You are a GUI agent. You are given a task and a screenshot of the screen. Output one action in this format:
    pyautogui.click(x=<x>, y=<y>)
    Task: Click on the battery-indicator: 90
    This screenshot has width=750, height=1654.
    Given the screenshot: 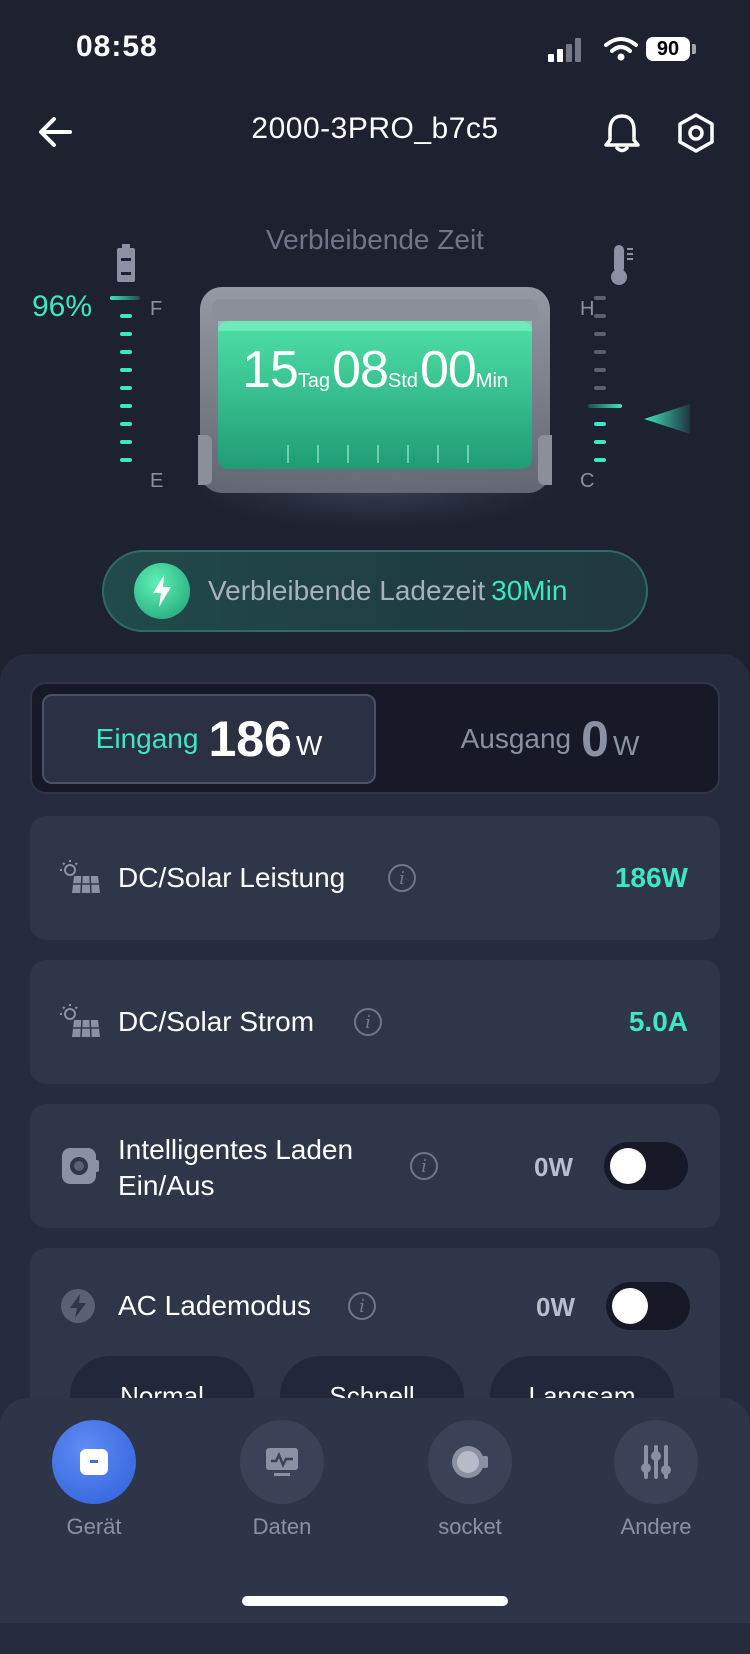 What is the action you would take?
    pyautogui.click(x=668, y=49)
    